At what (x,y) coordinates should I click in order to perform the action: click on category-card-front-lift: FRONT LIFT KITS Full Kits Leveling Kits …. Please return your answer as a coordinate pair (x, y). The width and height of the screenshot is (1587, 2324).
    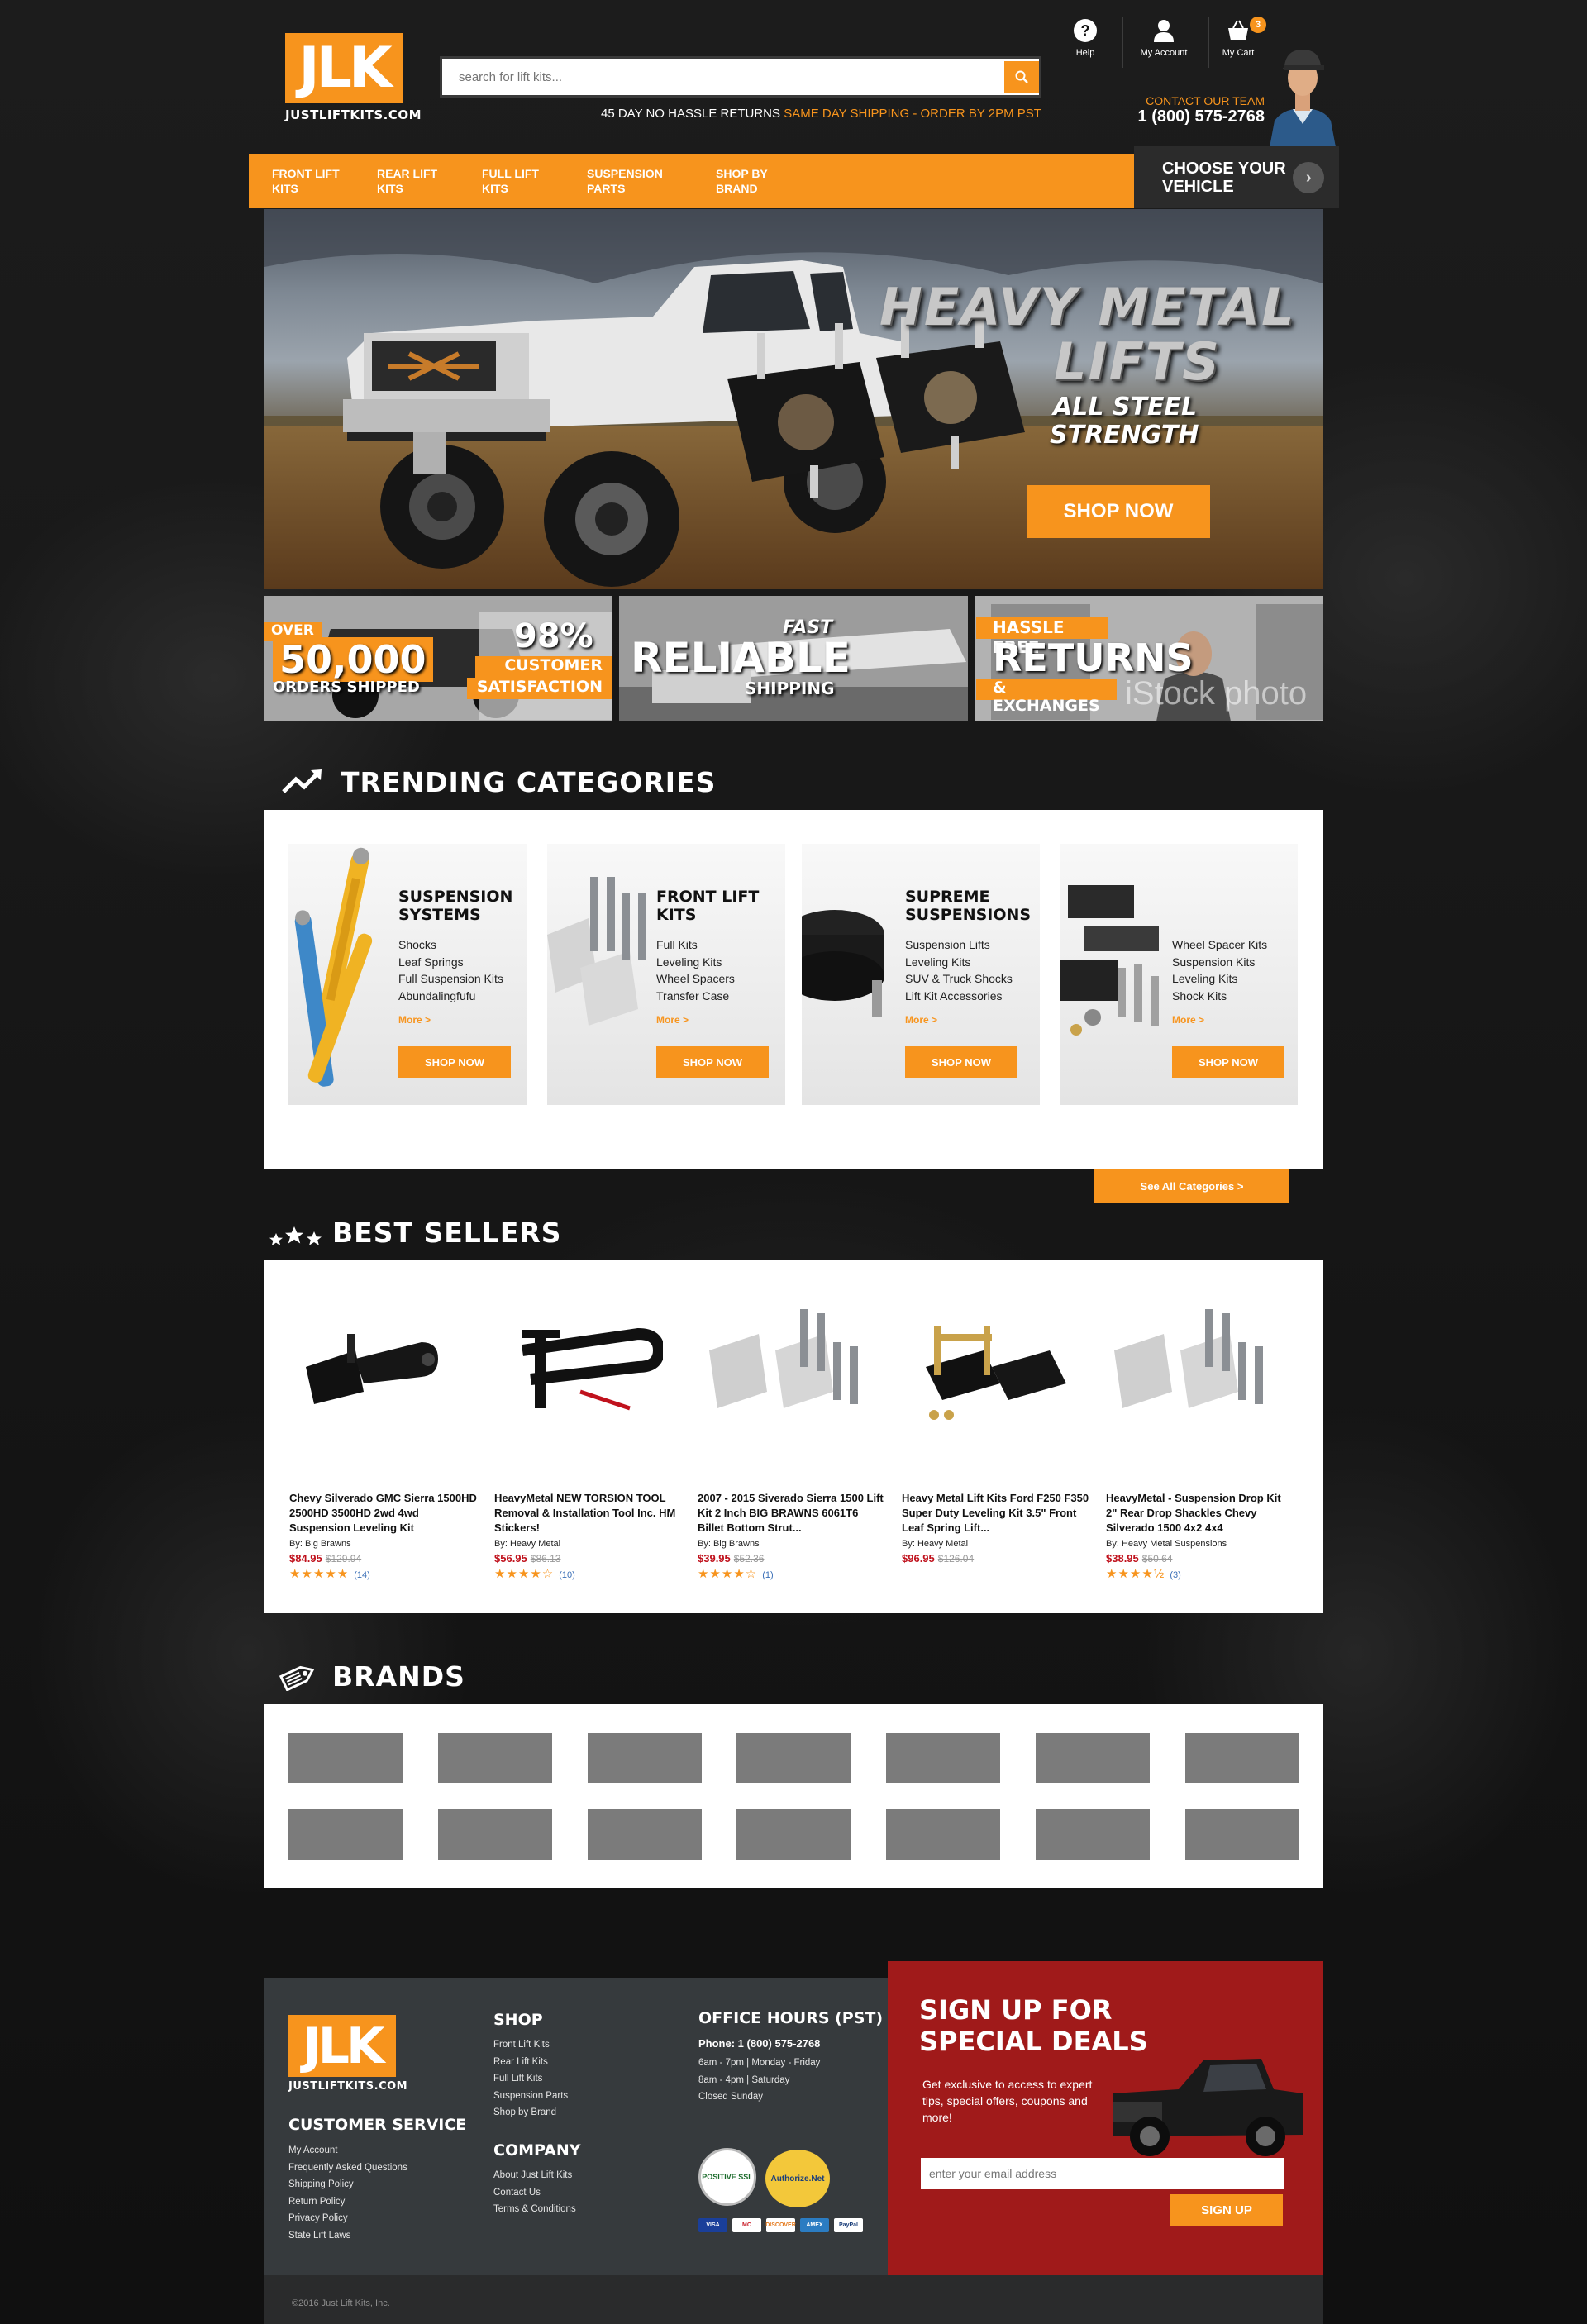
    Looking at the image, I should click on (666, 974).